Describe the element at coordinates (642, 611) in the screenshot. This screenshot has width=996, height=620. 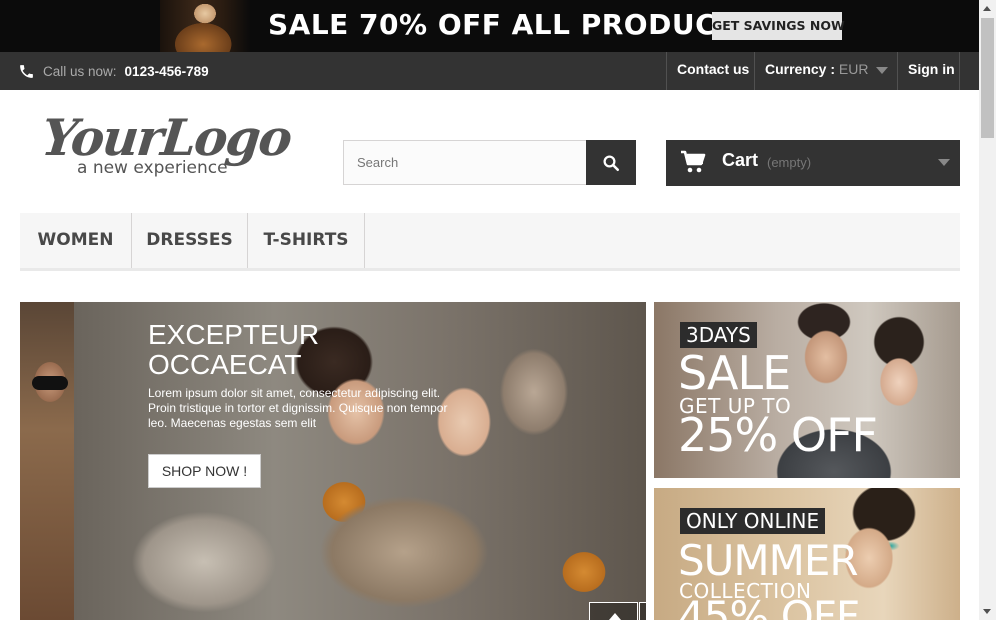
I see `slider-next-button` at that location.